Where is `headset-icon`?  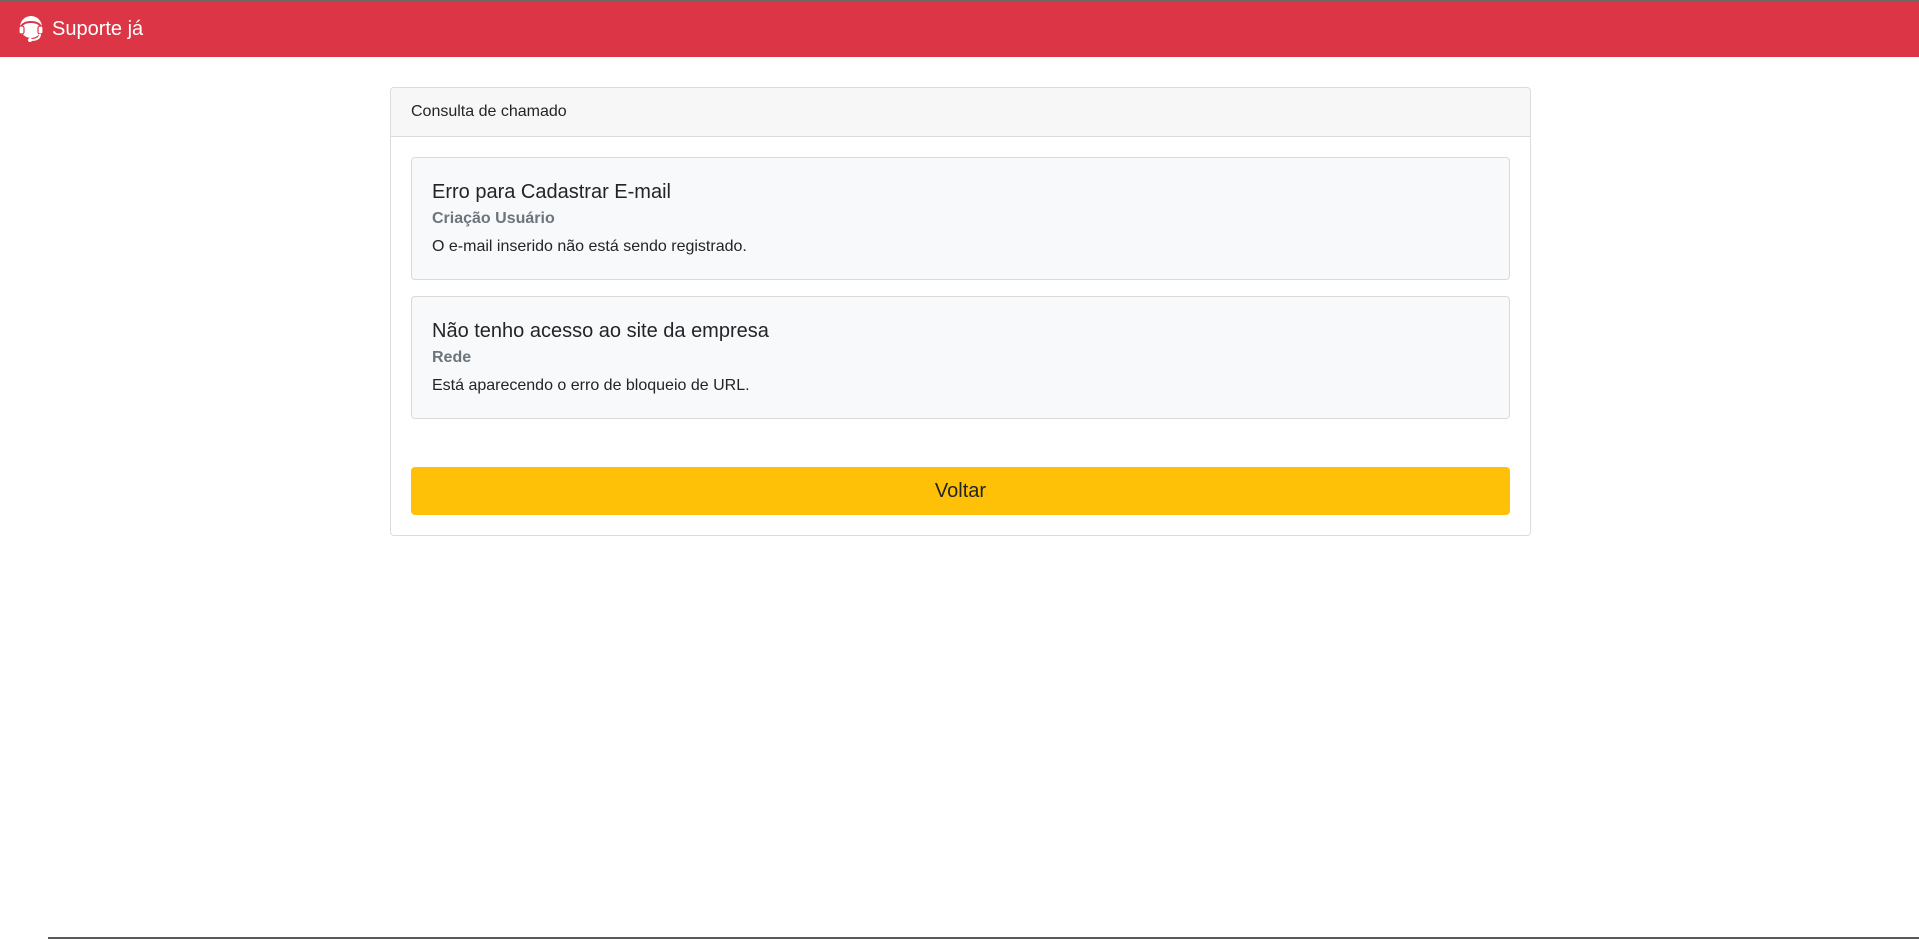 headset-icon is located at coordinates (31, 29).